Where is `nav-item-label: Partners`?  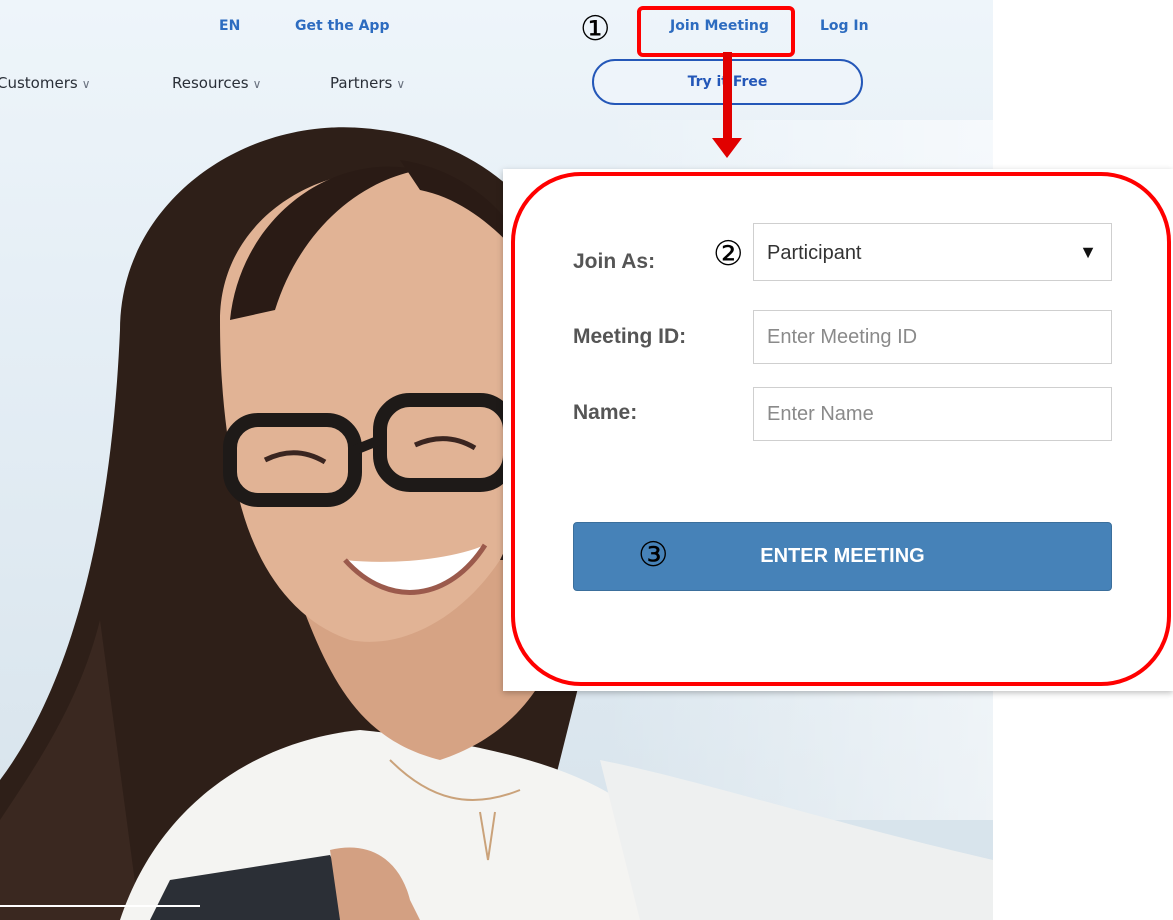 nav-item-label: Partners is located at coordinates (361, 83).